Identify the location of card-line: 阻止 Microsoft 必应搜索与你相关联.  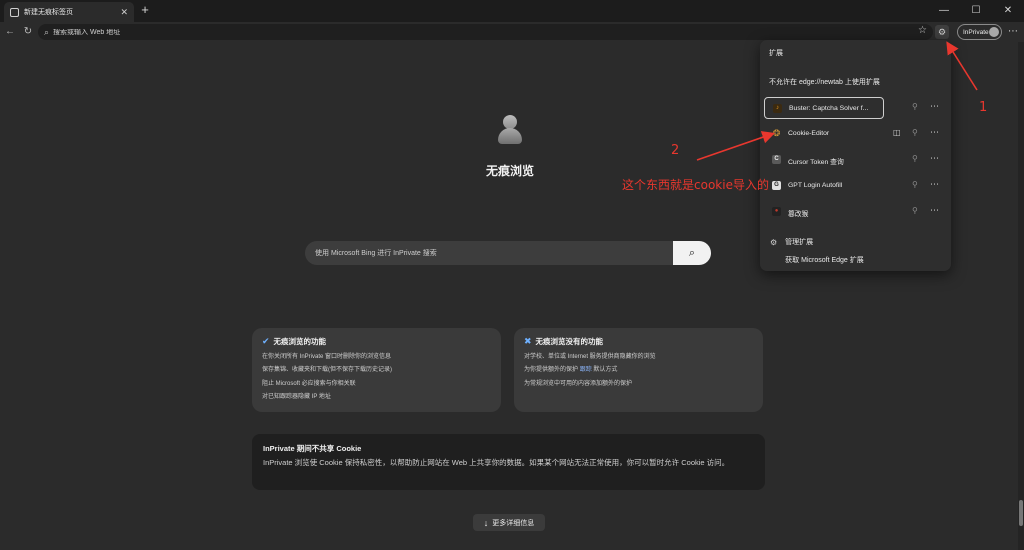
(309, 383).